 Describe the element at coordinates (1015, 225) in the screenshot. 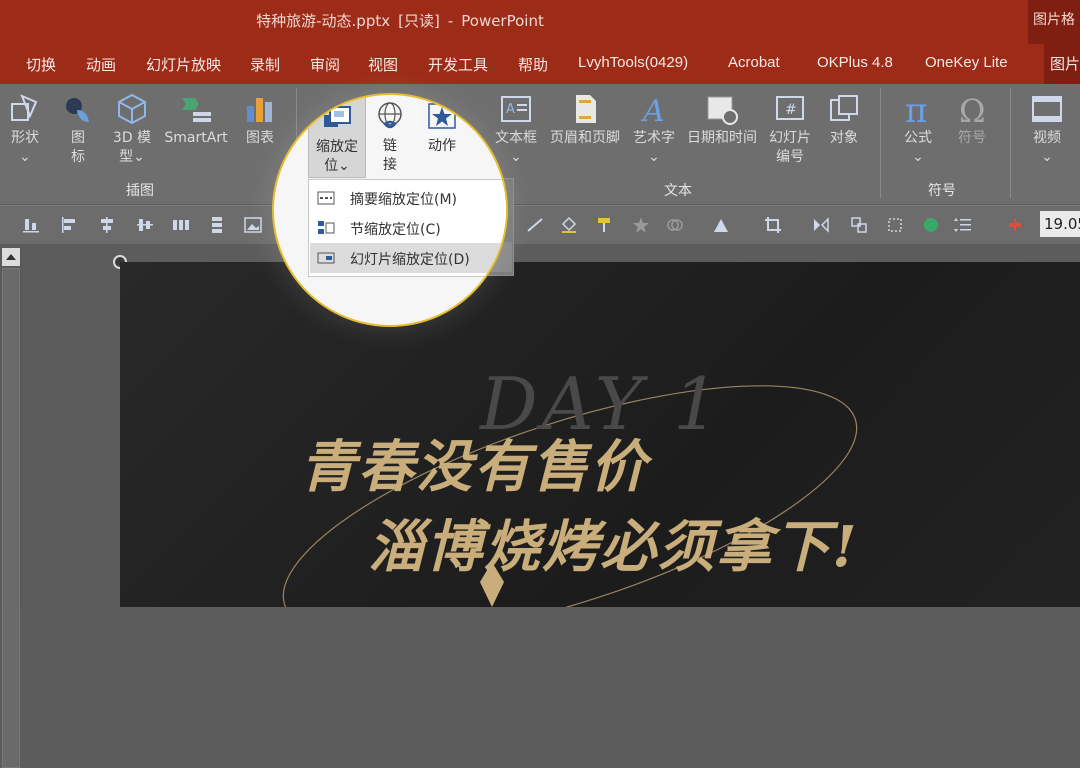

I see `pin-icon` at that location.